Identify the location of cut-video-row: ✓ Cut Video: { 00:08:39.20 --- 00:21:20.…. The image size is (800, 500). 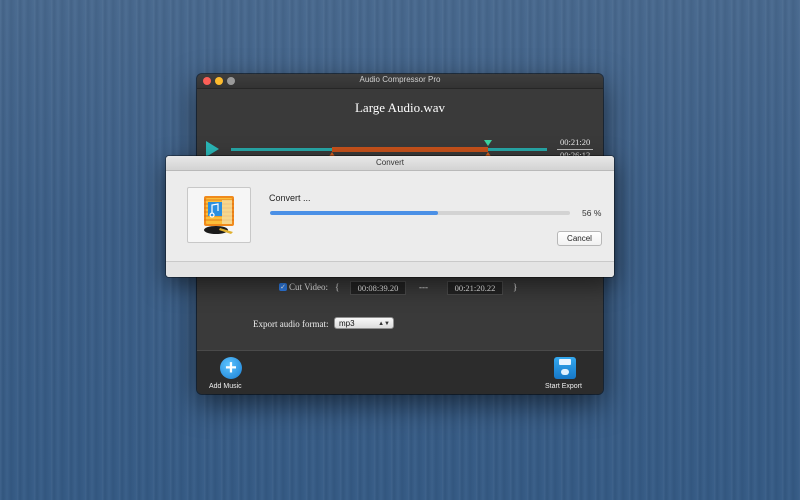
(439, 288).